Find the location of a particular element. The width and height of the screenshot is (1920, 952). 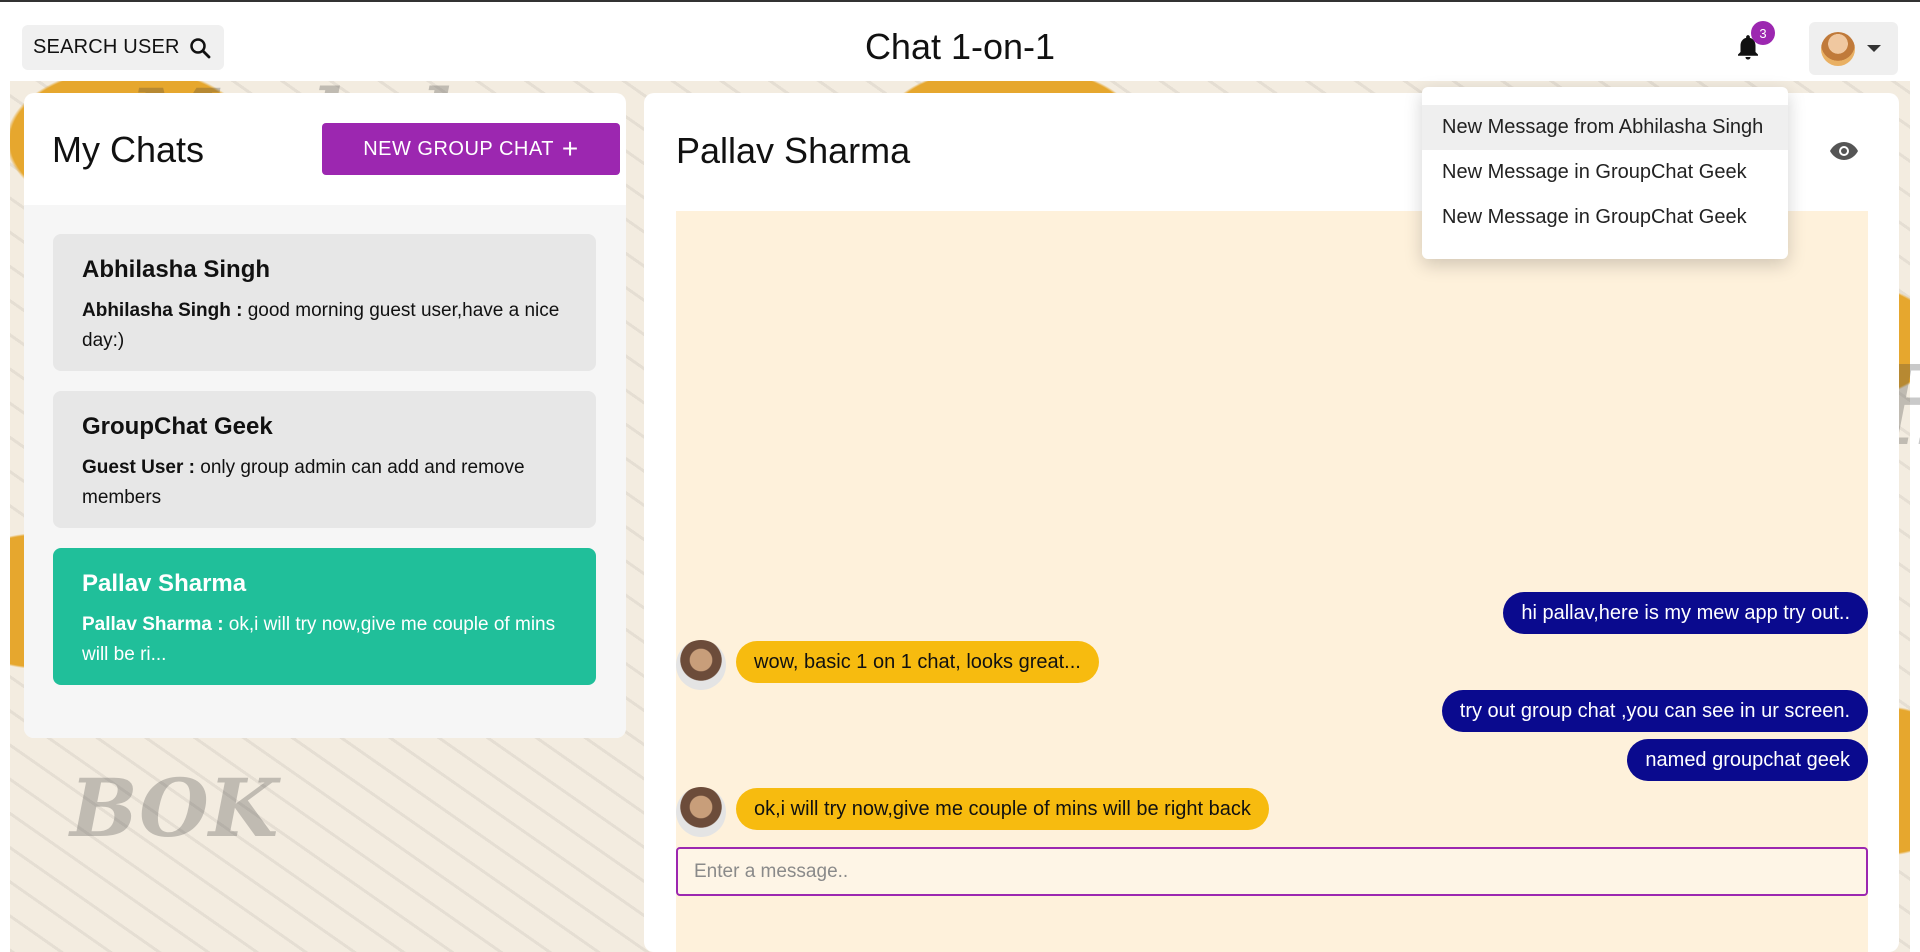

new-group-chat-button: NEW GROUP CHAT + is located at coordinates (471, 149).